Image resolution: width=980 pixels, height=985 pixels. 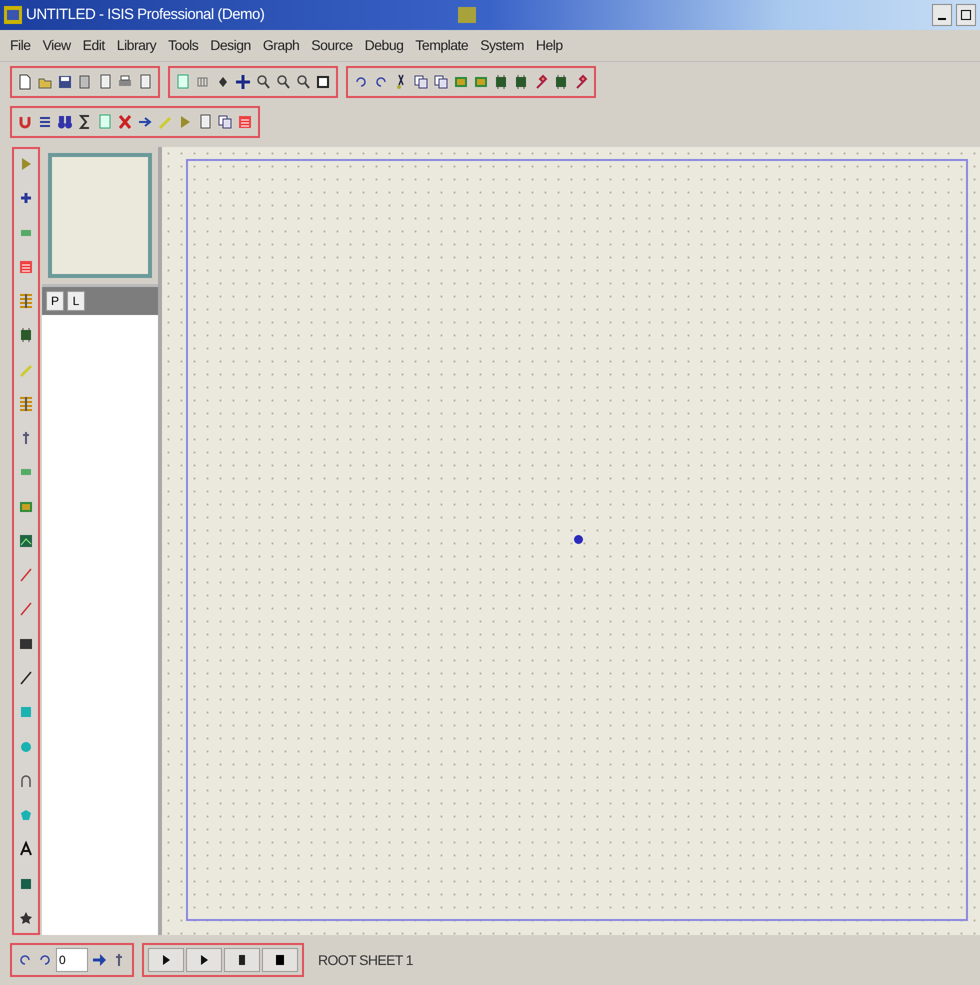 I want to click on menu-item: File, so click(x=20, y=45).